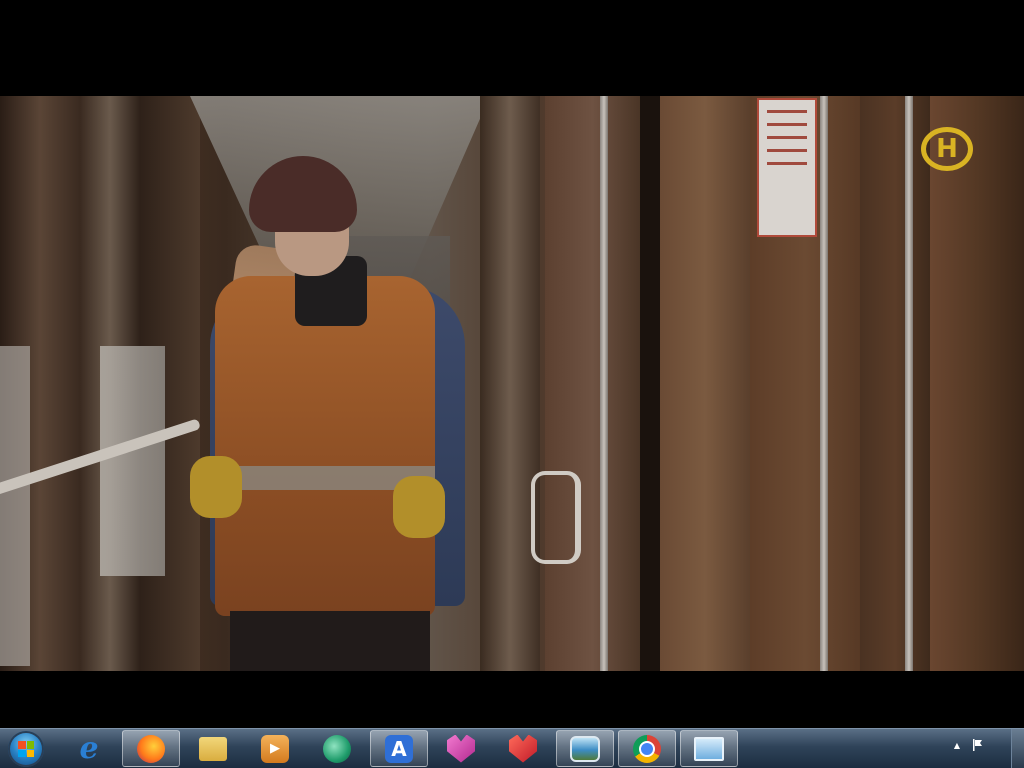 Image resolution: width=1024 pixels, height=768 pixels. I want to click on flag-icon, so click(978, 745).